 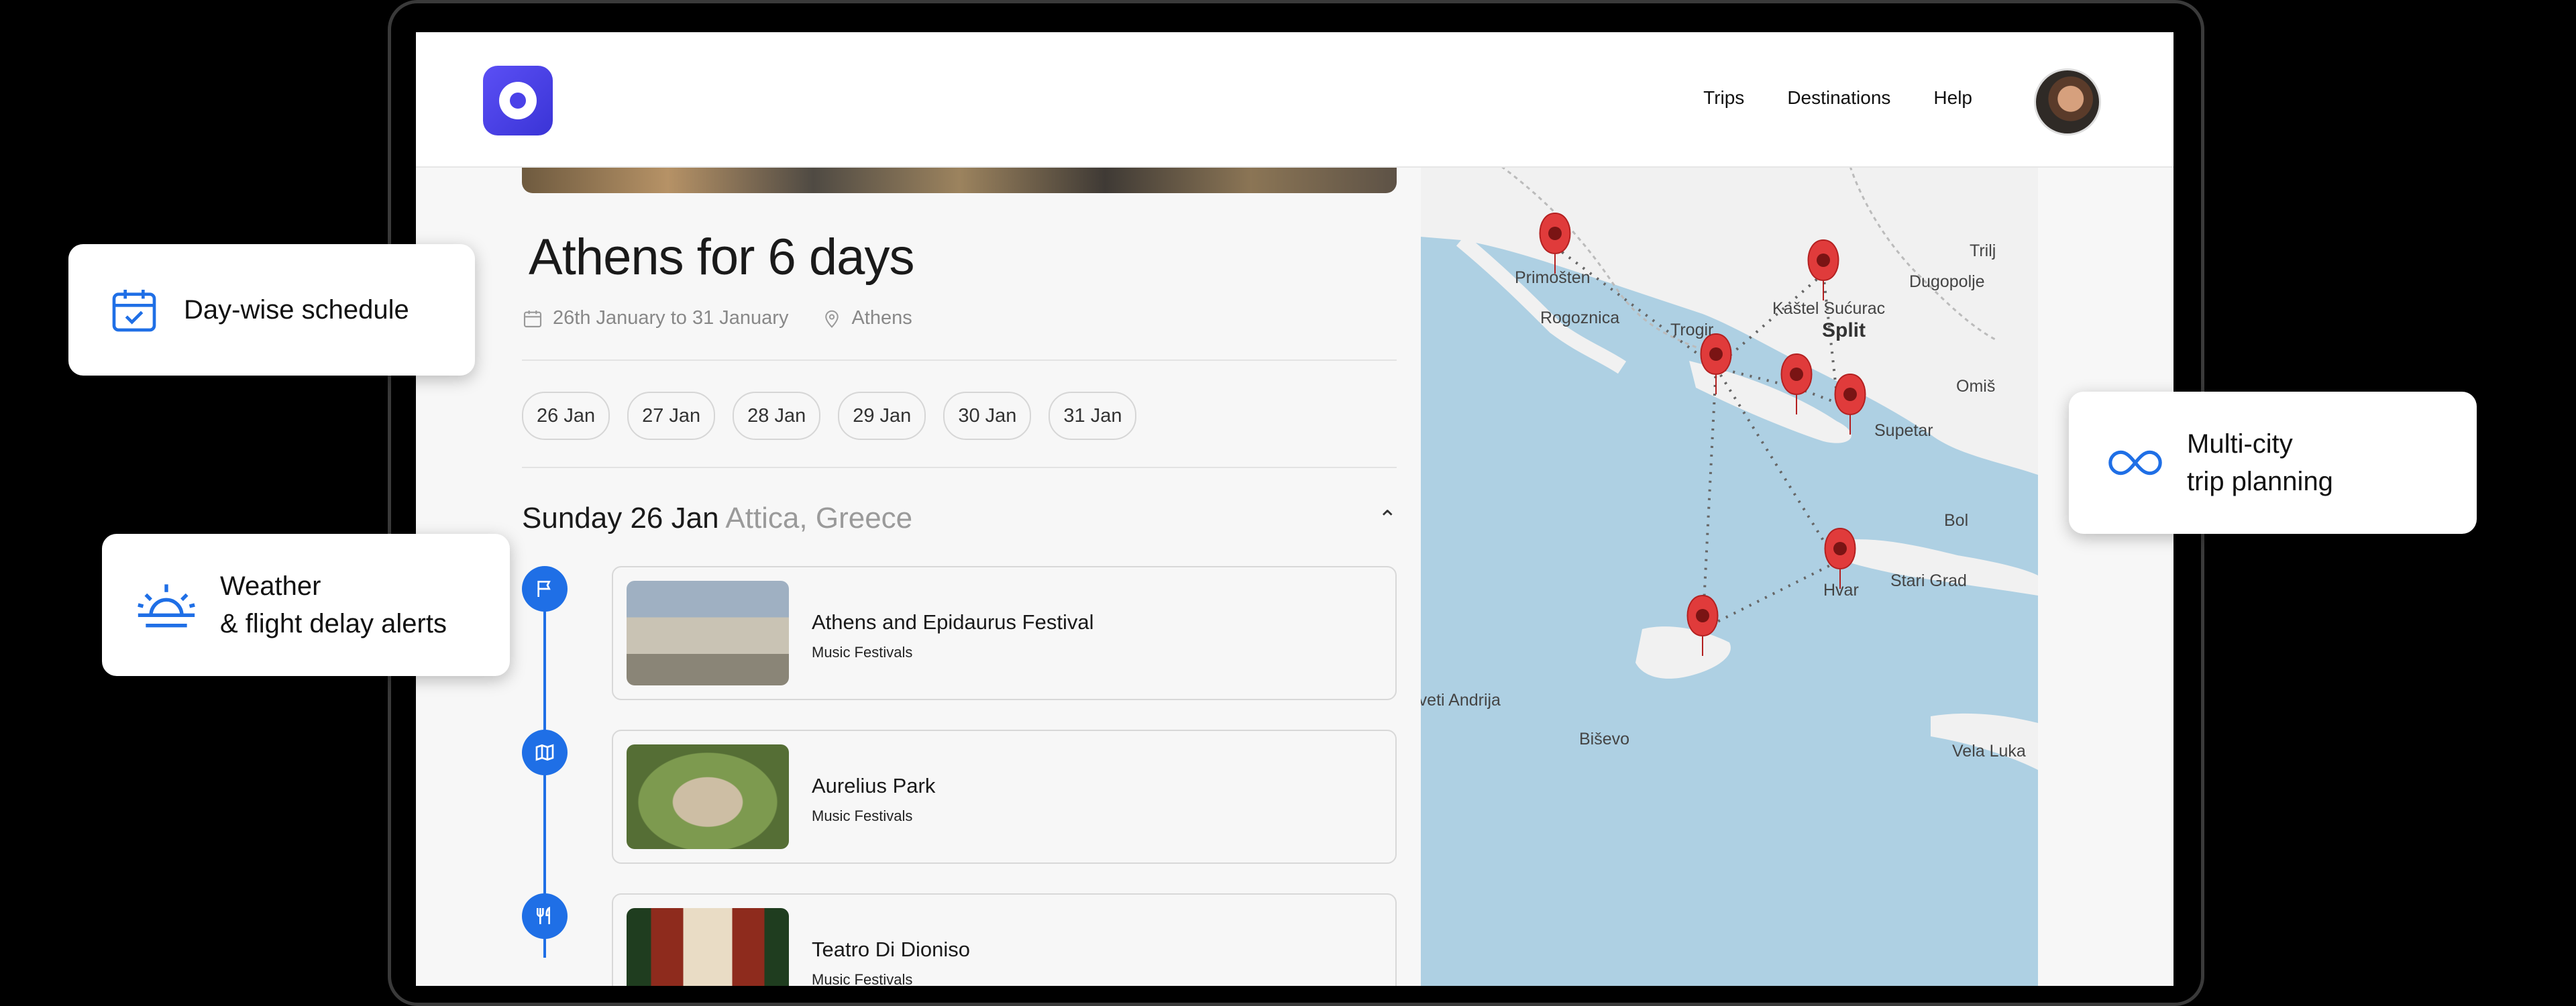 I want to click on map-label: Rogoznica, so click(x=1580, y=318).